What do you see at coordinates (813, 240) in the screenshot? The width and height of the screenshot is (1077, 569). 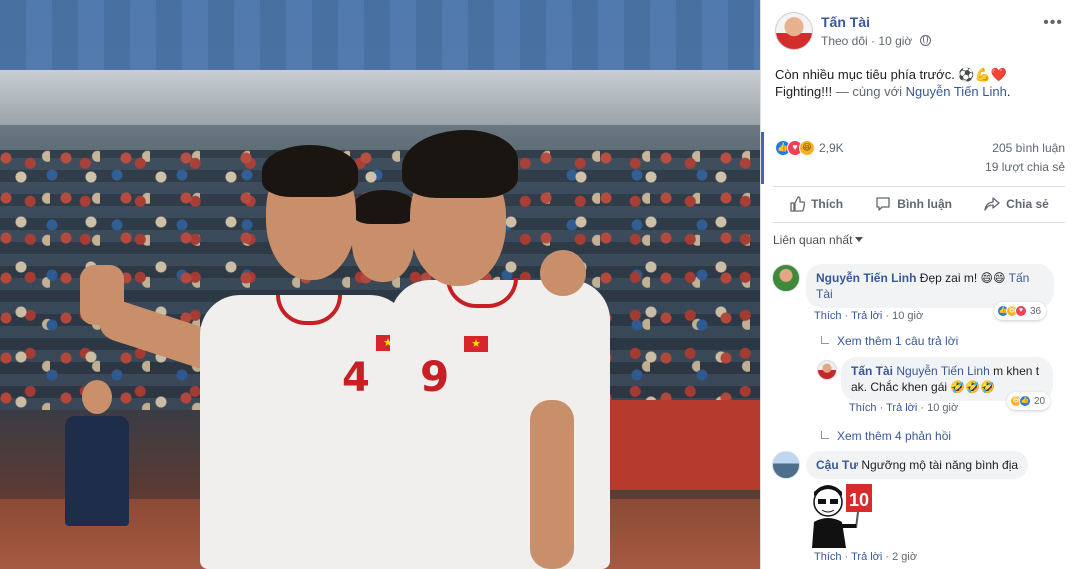 I see `sort-label: Liên quan nhất` at bounding box center [813, 240].